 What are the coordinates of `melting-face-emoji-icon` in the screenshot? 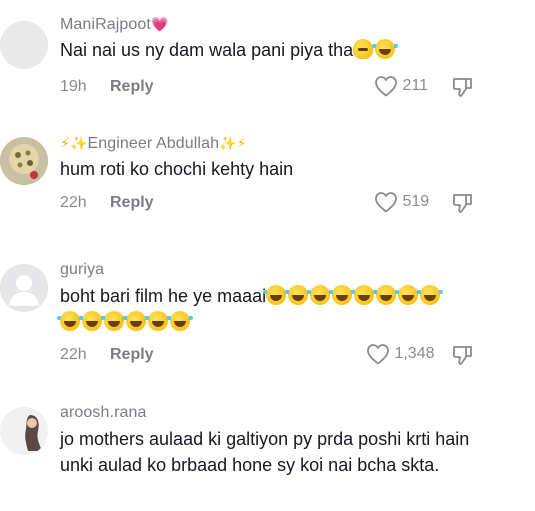 It's located at (363, 49).